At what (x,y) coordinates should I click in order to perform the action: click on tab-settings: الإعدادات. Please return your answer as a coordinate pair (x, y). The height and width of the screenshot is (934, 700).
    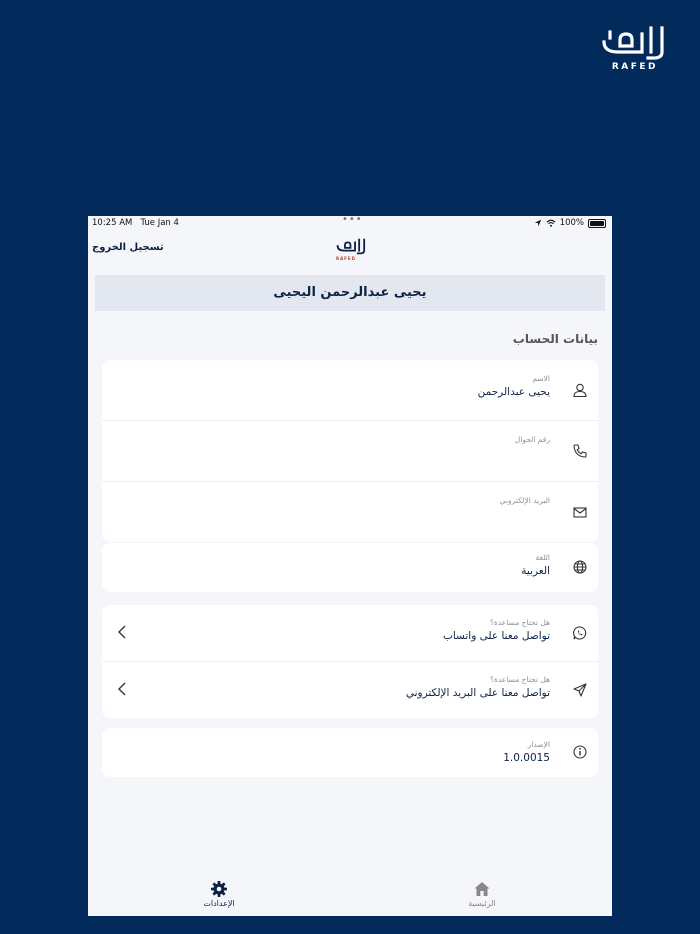
    Looking at the image, I should click on (219, 894).